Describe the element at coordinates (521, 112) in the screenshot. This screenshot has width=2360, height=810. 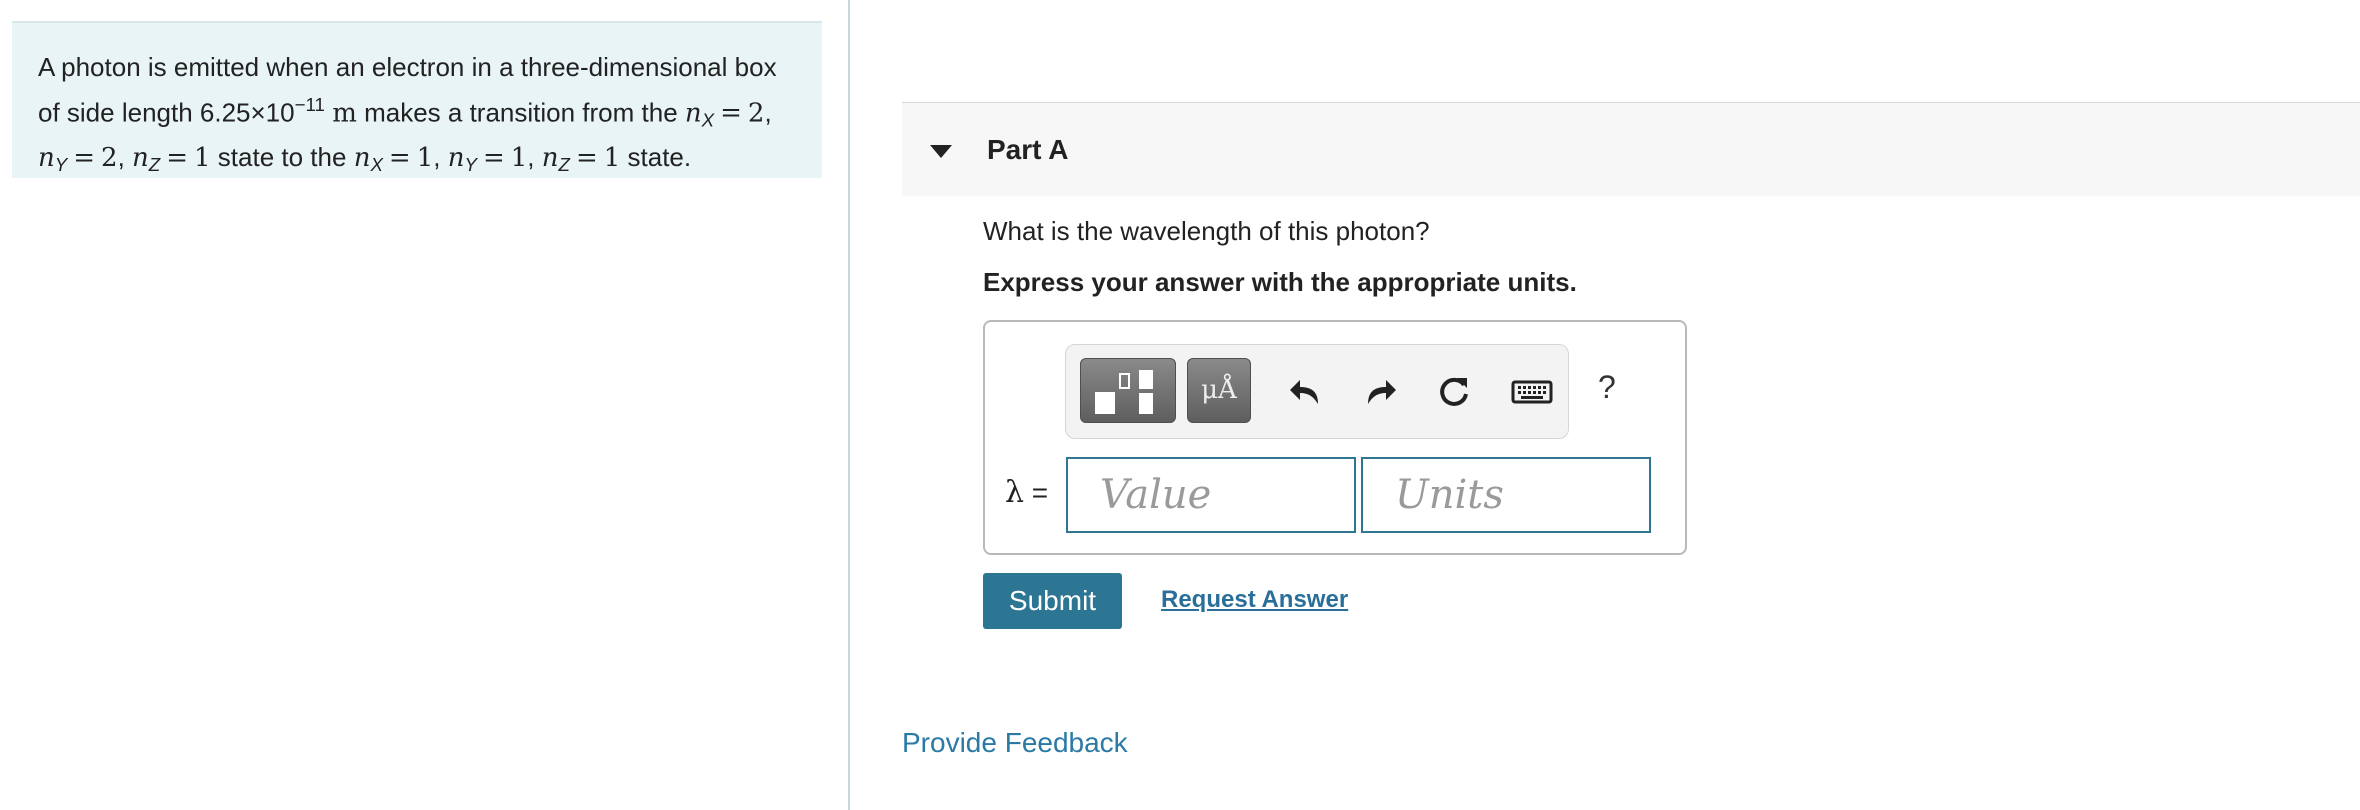
I see `problem-transition-text: makes a transition from the` at that location.